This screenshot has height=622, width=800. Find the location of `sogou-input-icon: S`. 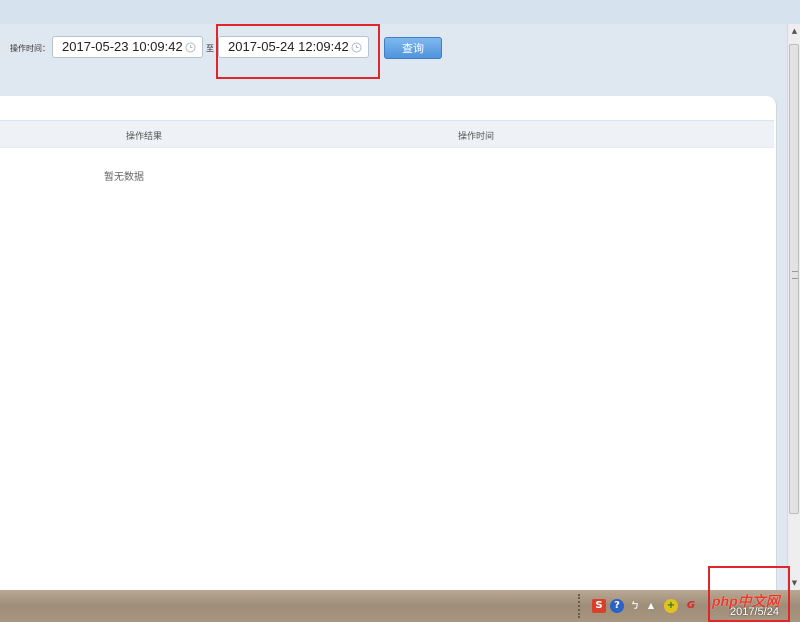

sogou-input-icon: S is located at coordinates (599, 606).